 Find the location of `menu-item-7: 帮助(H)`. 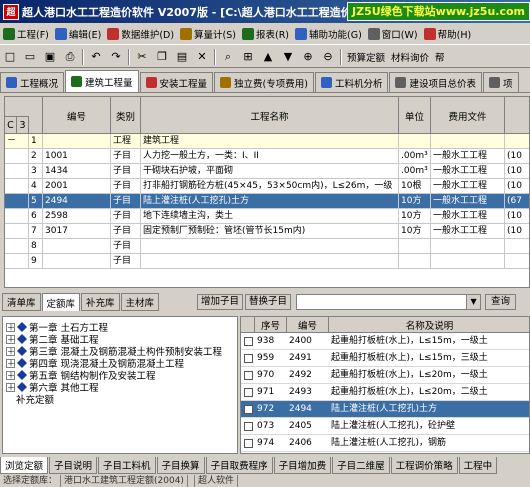

menu-item-7: 帮助(H) is located at coordinates (448, 34).